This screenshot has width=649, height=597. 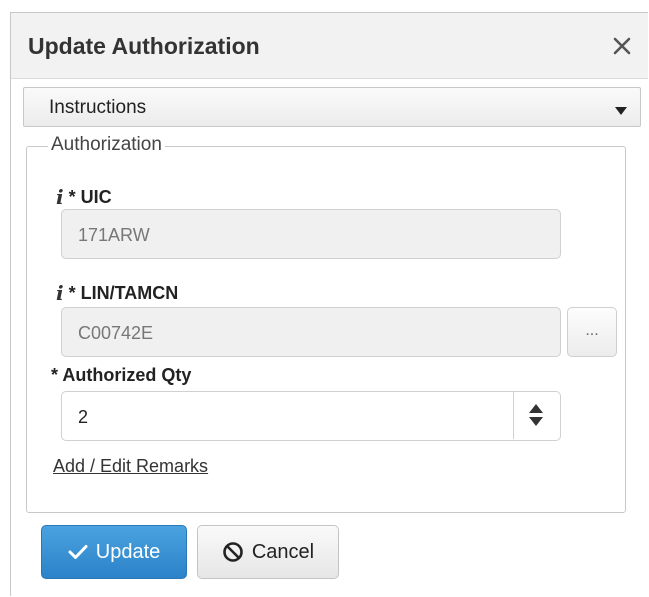 What do you see at coordinates (332, 107) in the screenshot?
I see `instructions-toggle: Instructions` at bounding box center [332, 107].